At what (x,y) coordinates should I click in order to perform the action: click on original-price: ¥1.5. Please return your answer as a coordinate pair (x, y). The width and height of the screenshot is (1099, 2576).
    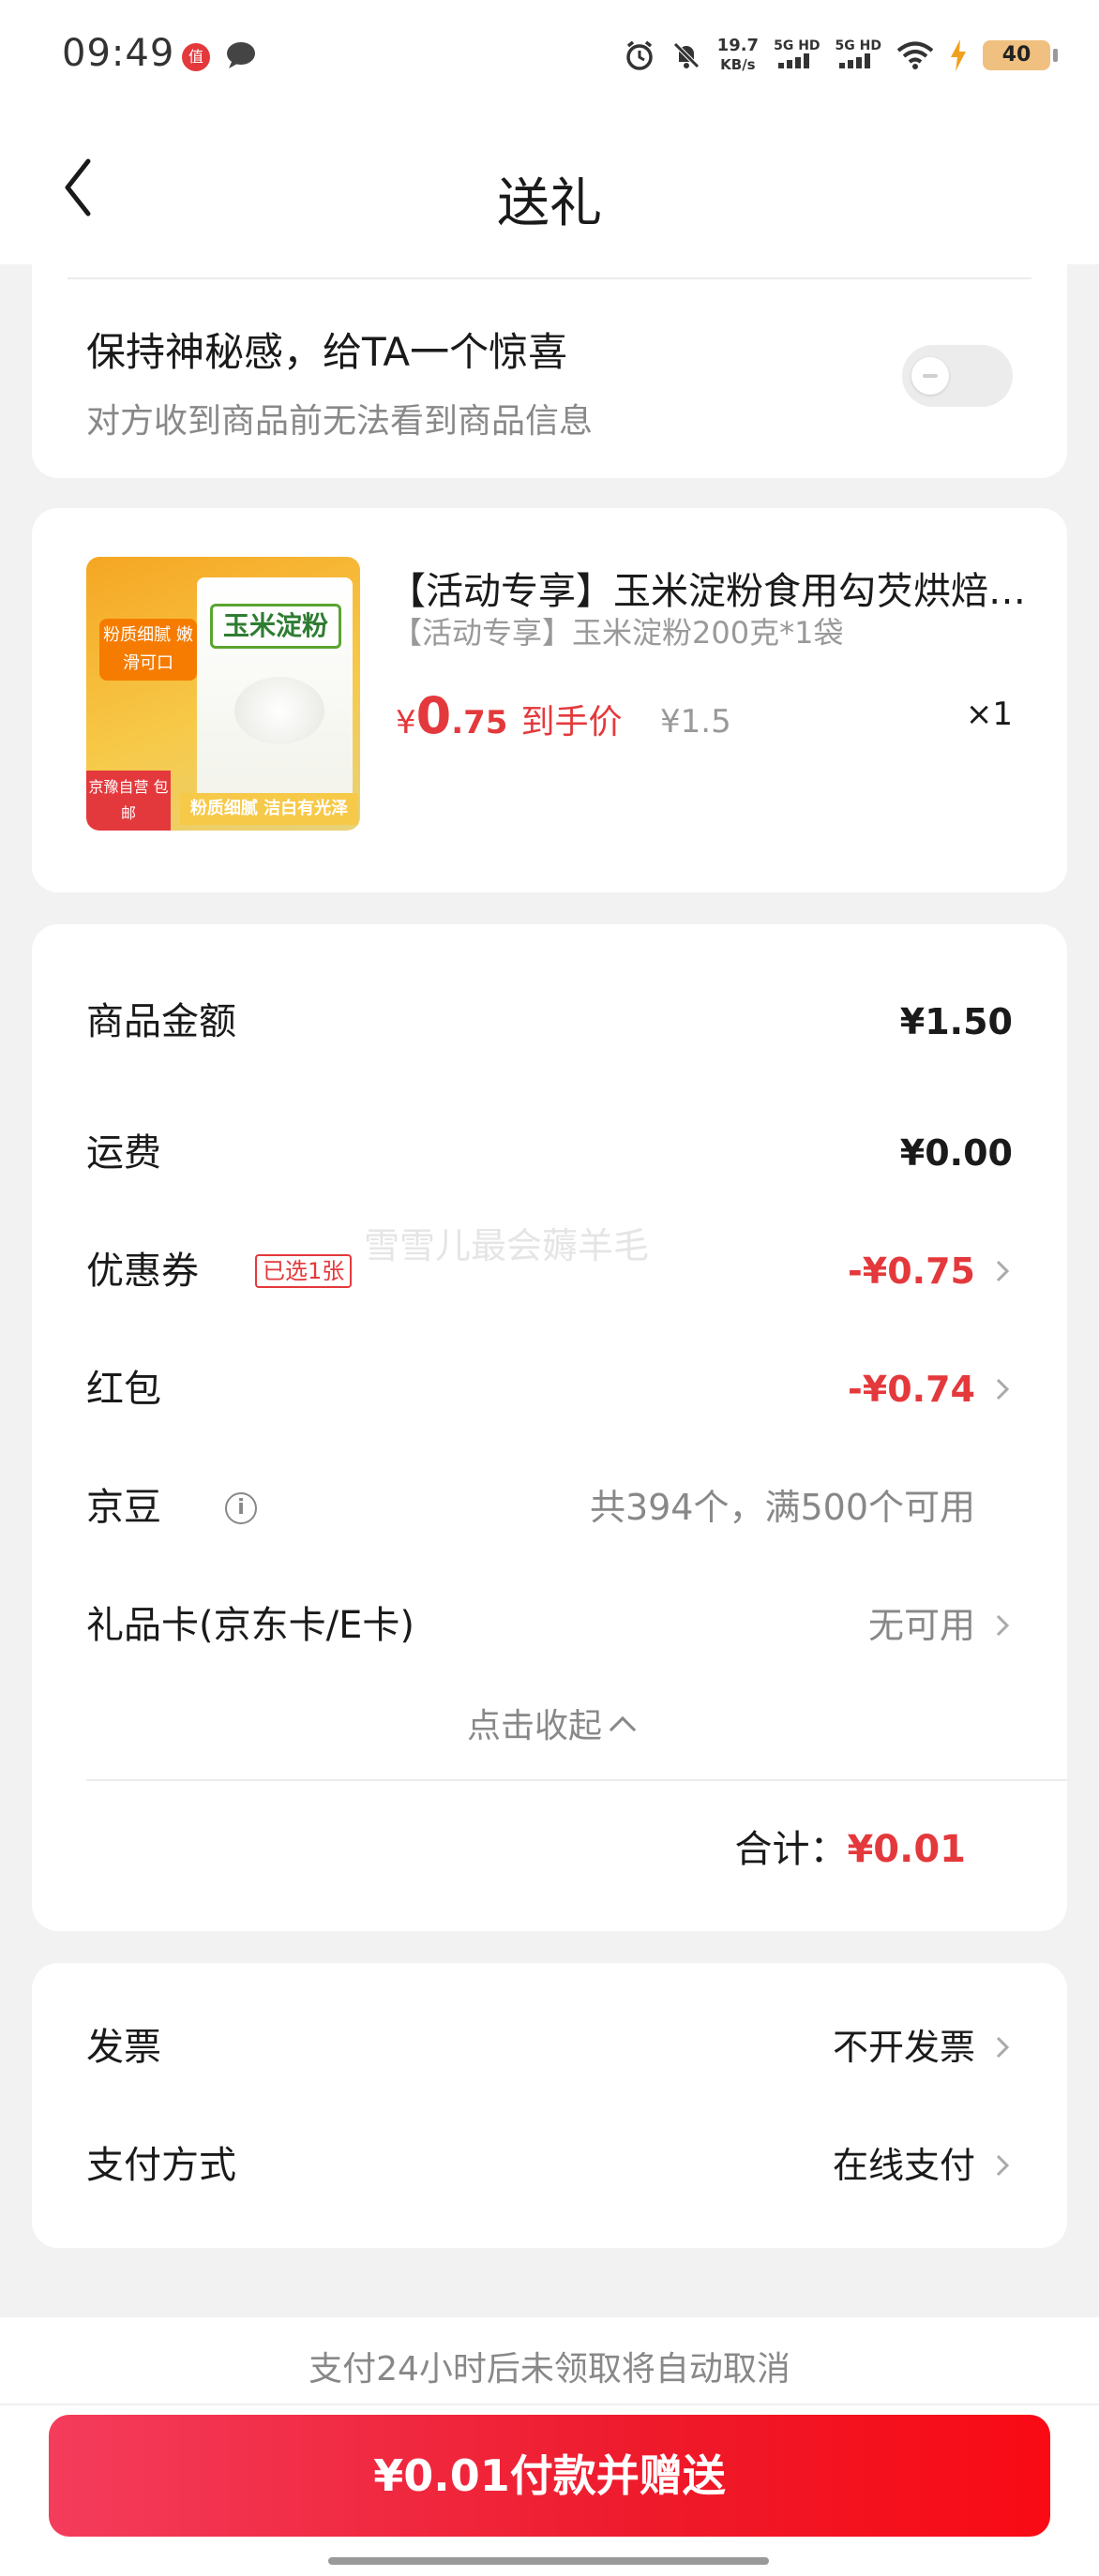
    Looking at the image, I should click on (695, 722).